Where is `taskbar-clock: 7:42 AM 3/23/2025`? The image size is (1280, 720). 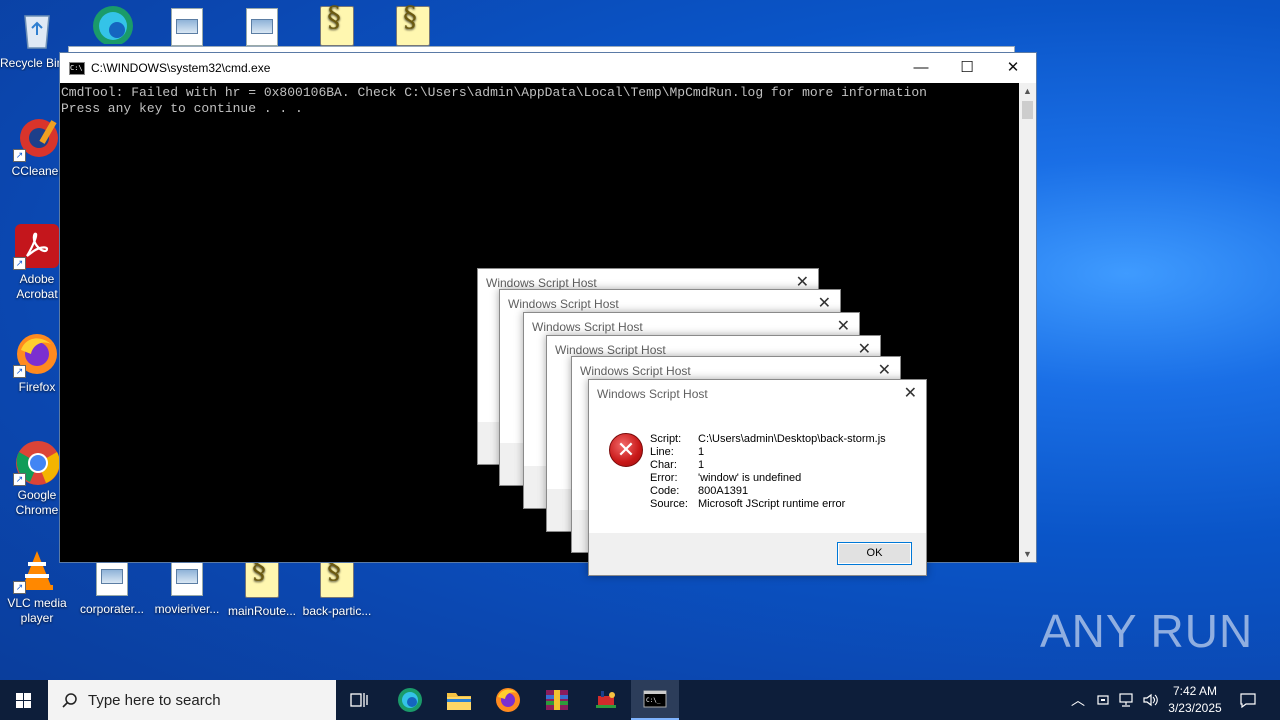 taskbar-clock: 7:42 AM 3/23/2025 is located at coordinates (1195, 700).